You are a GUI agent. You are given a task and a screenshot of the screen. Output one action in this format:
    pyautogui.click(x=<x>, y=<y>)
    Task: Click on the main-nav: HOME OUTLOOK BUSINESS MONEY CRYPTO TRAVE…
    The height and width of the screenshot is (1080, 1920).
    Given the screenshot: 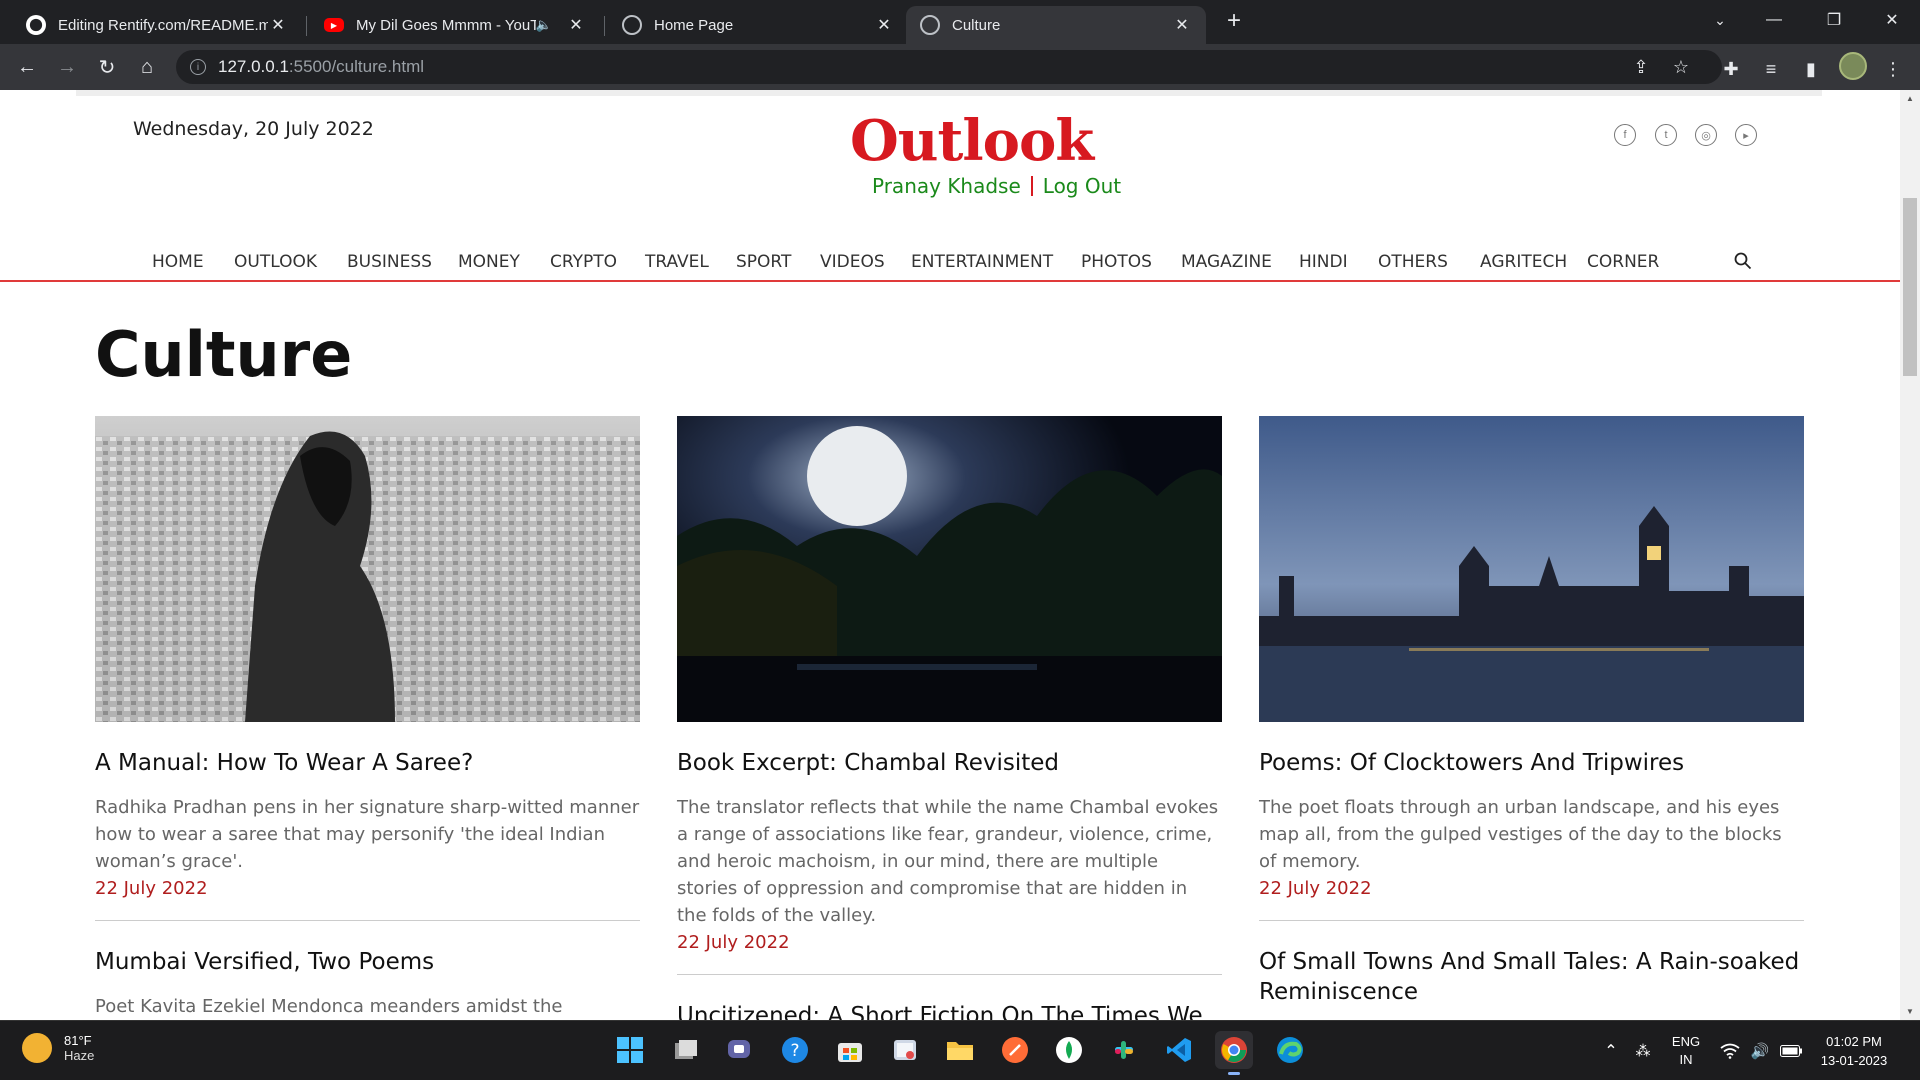 What is the action you would take?
    pyautogui.click(x=950, y=266)
    